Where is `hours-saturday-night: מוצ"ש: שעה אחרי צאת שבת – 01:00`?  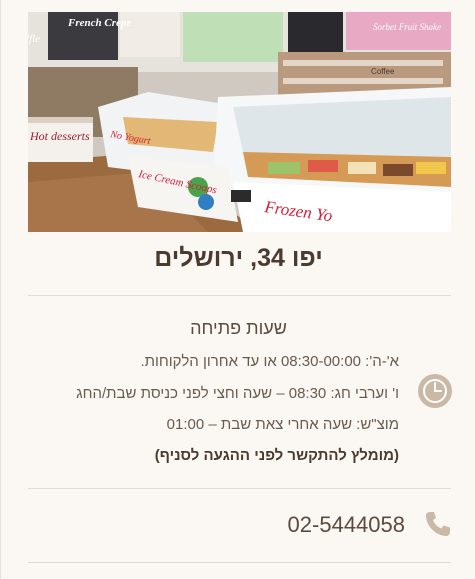 hours-saturday-night: מוצ"ש: שעה אחרי צאת שבת – 01:00 is located at coordinates (282, 424).